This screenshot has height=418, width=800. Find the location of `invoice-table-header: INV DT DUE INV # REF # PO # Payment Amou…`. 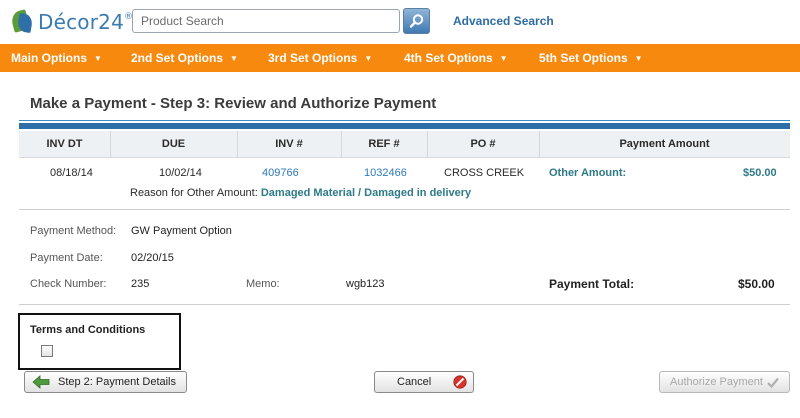

invoice-table-header: INV DT DUE INV # REF # PO # Payment Amou… is located at coordinates (404, 144).